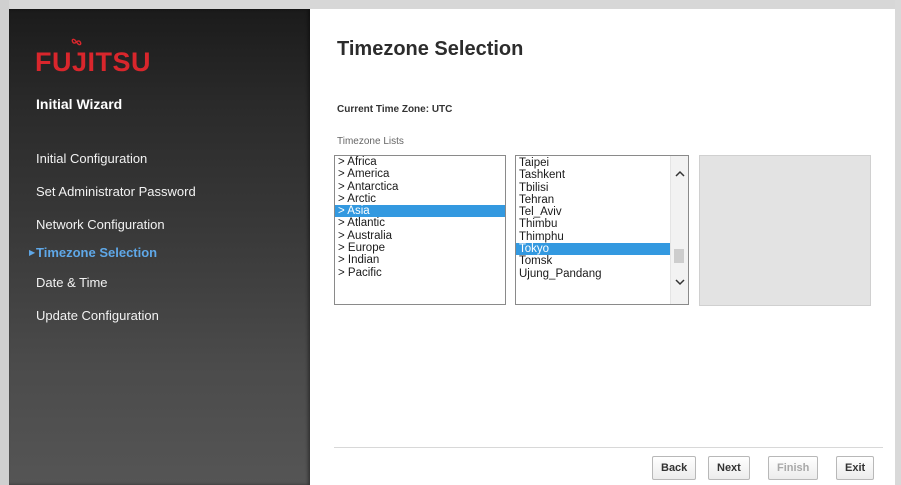 The height and width of the screenshot is (485, 901). What do you see at coordinates (32, 252) in the screenshot?
I see `active-arrow-icon: ▶` at bounding box center [32, 252].